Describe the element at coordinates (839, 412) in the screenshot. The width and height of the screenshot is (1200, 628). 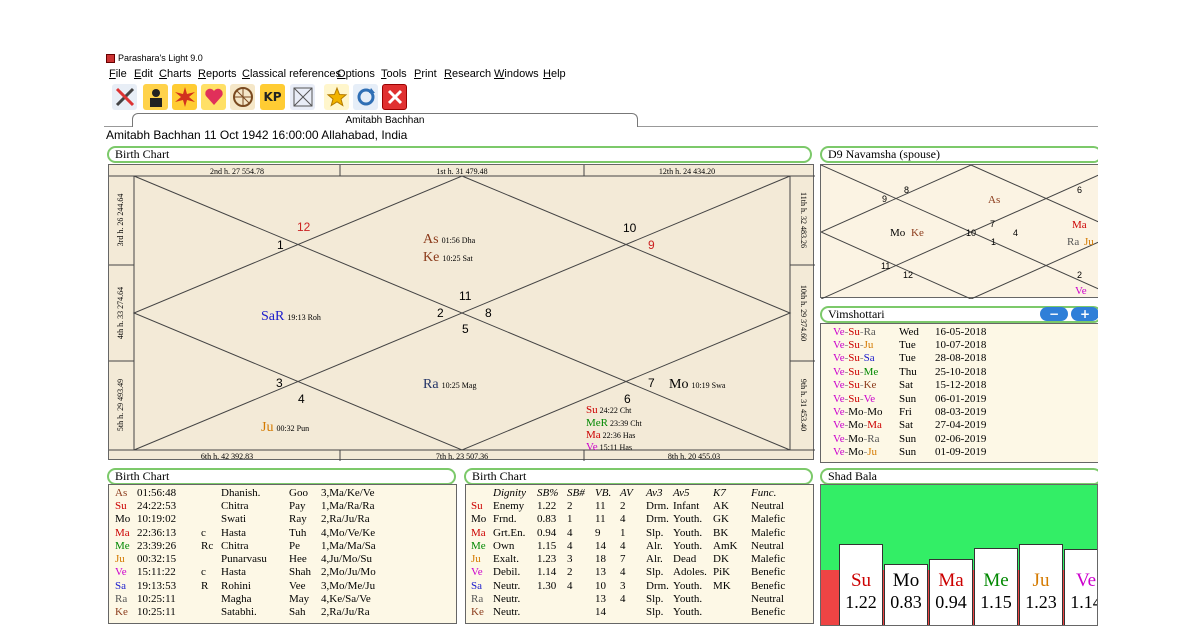
I see `dasha-lord: Ve` at that location.